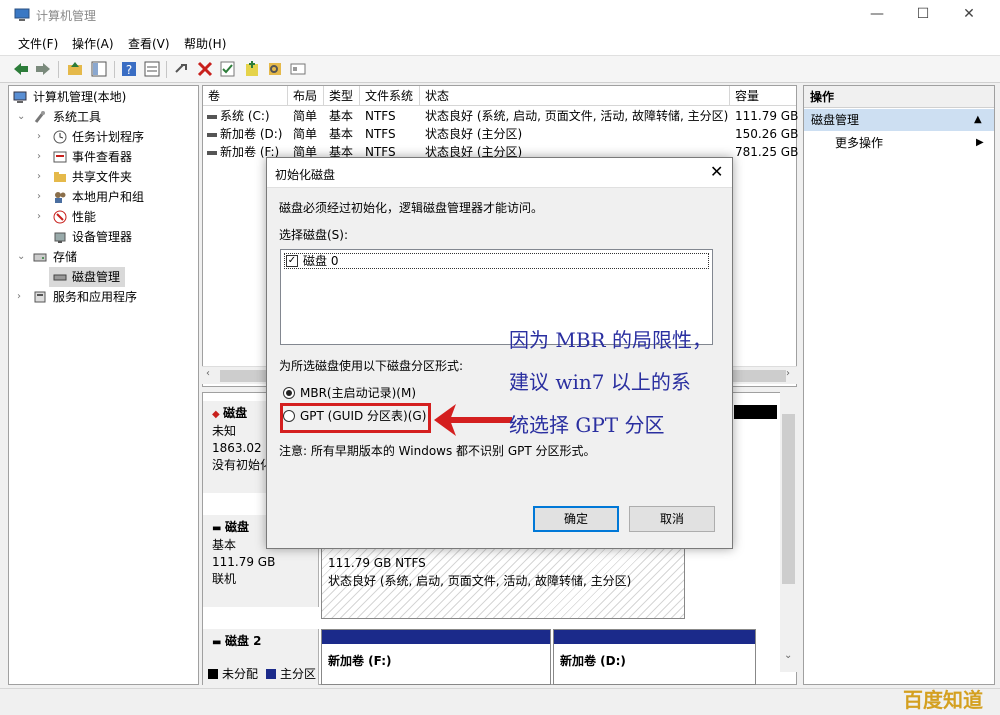 The width and height of the screenshot is (1000, 715). What do you see at coordinates (103, 157) in the screenshot?
I see `tree-event-viewer: › 事件查看器` at bounding box center [103, 157].